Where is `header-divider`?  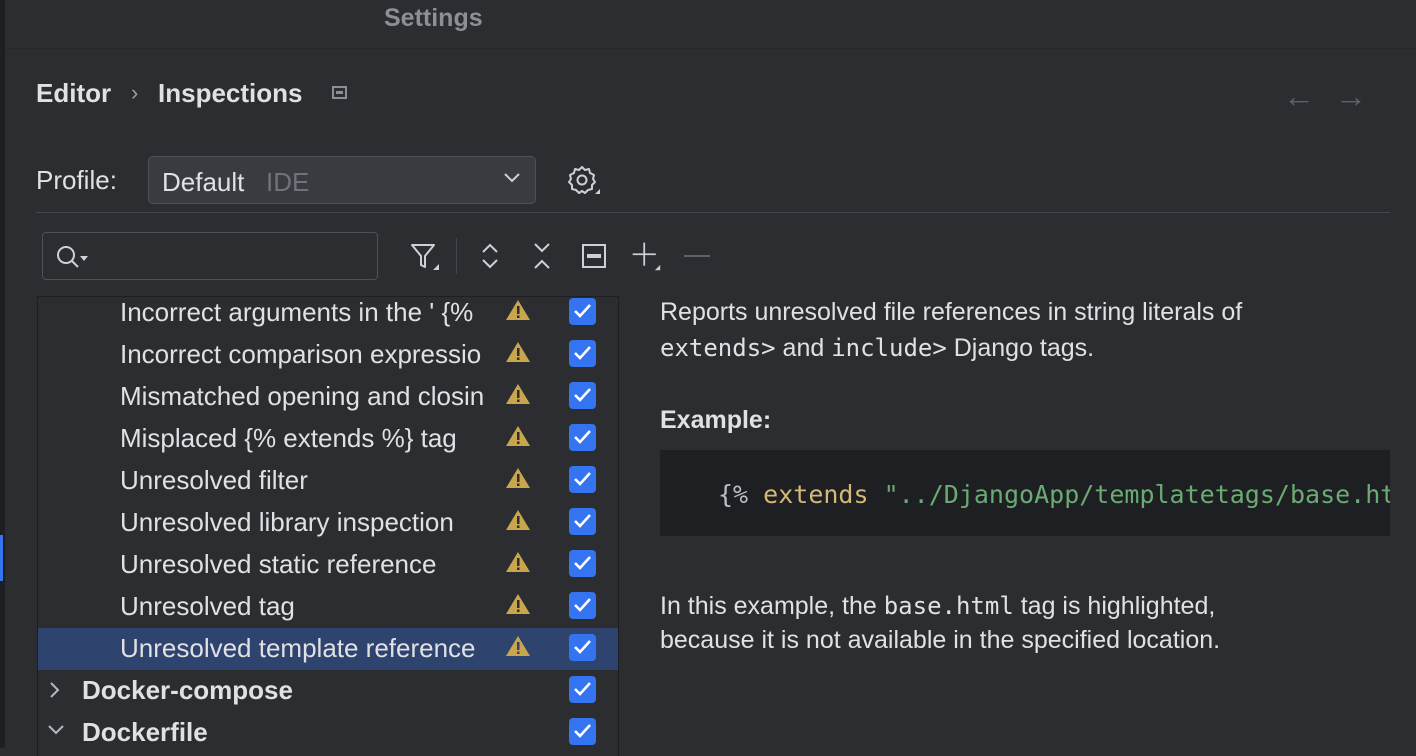 header-divider is located at coordinates (713, 212).